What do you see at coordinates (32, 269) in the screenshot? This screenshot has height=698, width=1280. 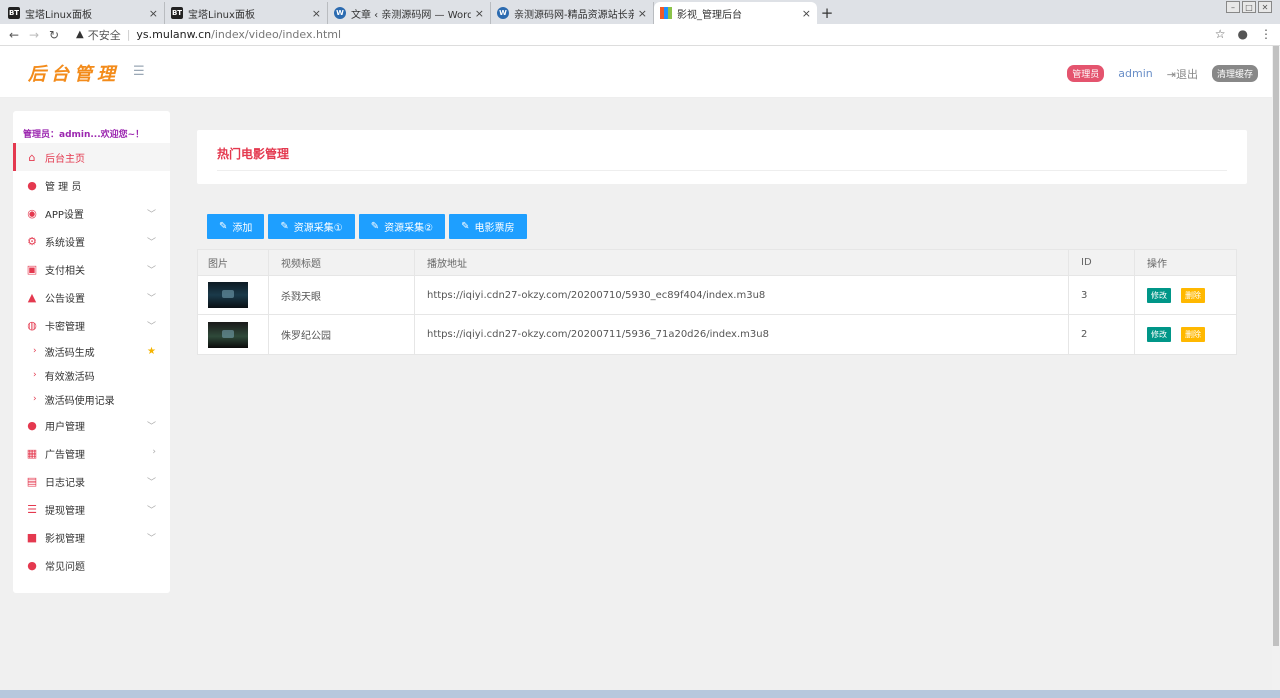 I see `money-icon: ▣` at bounding box center [32, 269].